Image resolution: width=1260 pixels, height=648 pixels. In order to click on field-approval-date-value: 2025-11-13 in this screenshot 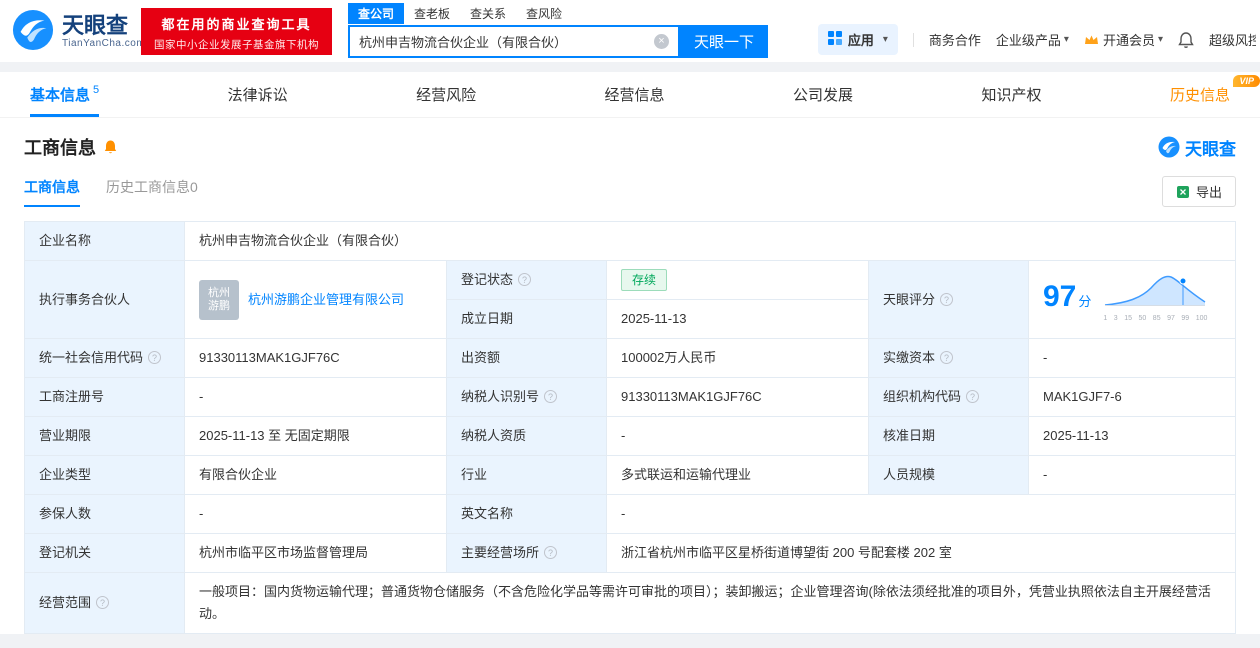, I will do `click(1132, 436)`.